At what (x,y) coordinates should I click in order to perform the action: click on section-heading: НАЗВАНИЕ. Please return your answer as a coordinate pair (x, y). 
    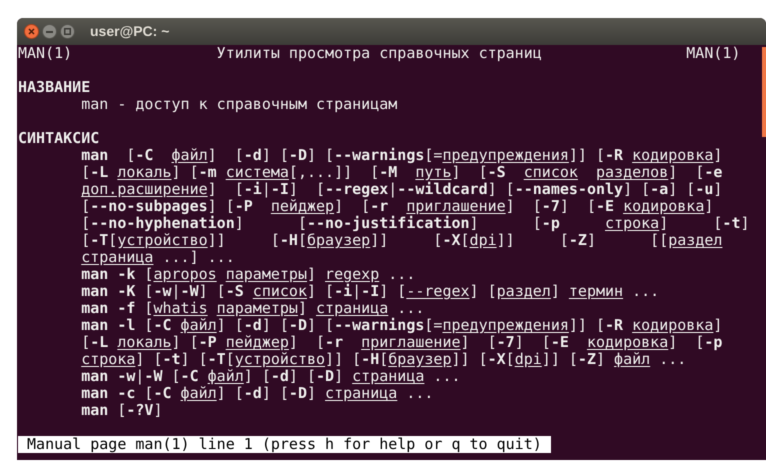
    Looking at the image, I should click on (54, 87).